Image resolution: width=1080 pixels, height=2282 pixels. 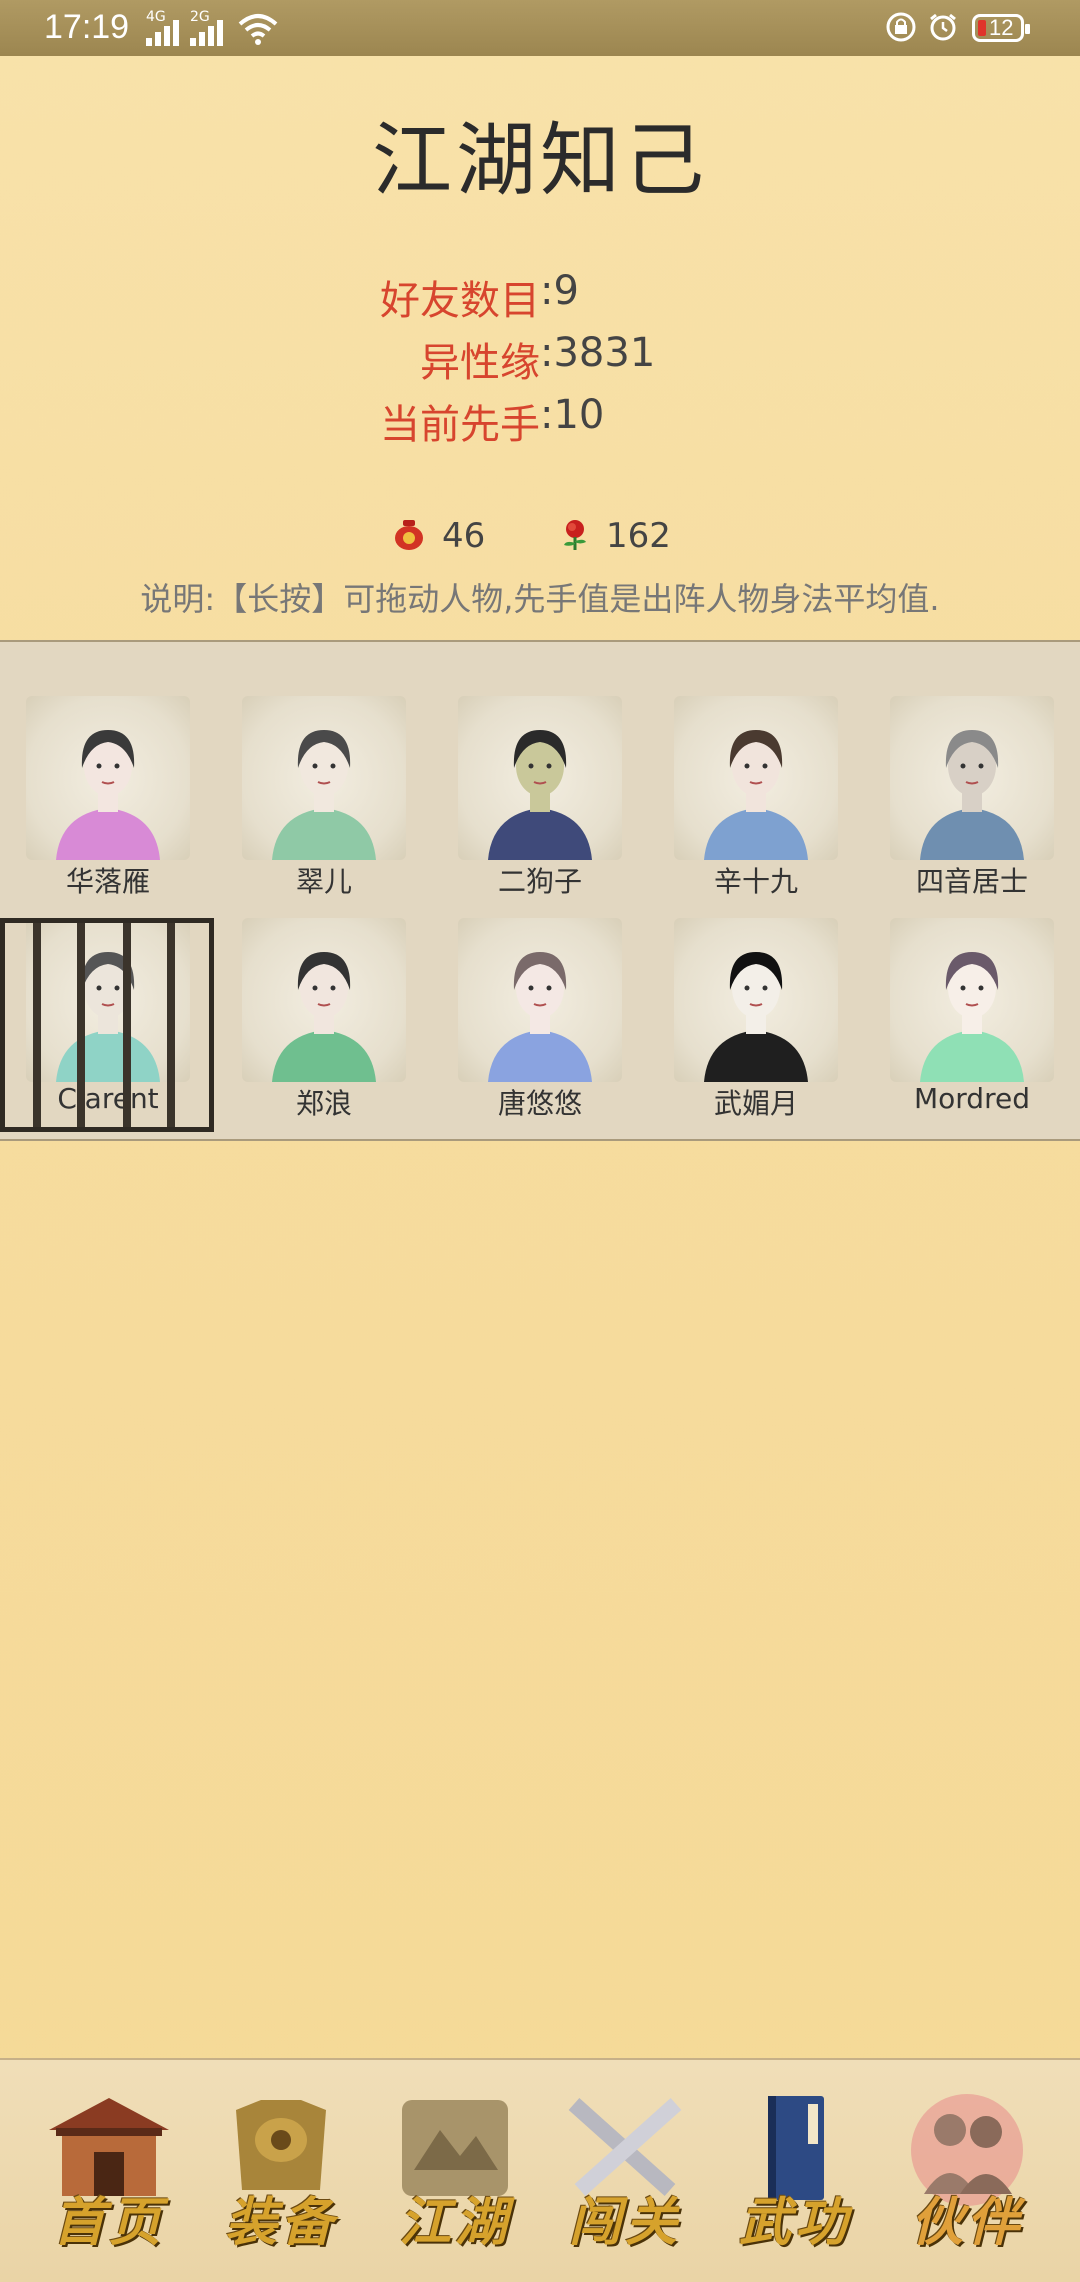 I want to click on nav-label: 伙伴, so click(x=966, y=2222).